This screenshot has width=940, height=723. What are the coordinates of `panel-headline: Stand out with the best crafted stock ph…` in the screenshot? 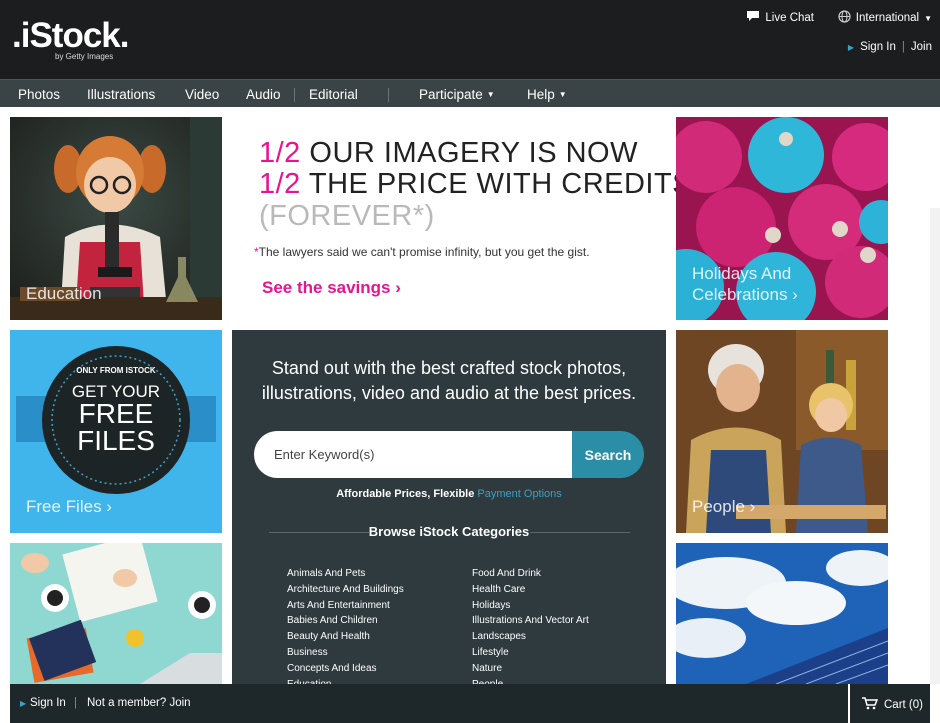 It's located at (449, 381).